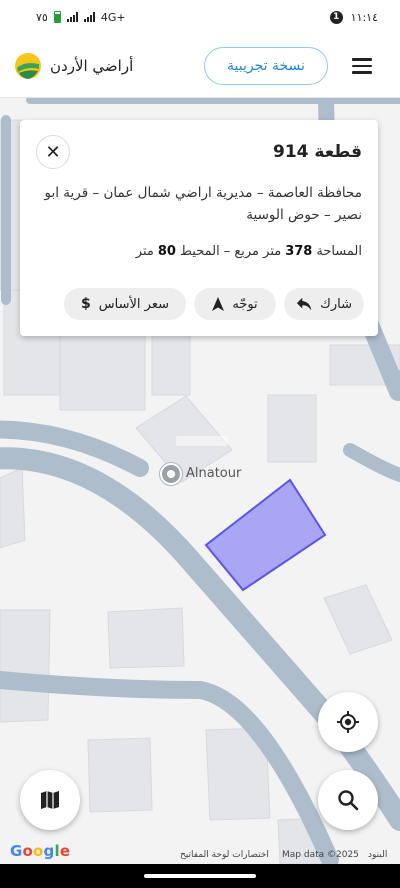 This screenshot has height=888, width=400. I want to click on parcel-title: قطعة 914, so click(317, 152).